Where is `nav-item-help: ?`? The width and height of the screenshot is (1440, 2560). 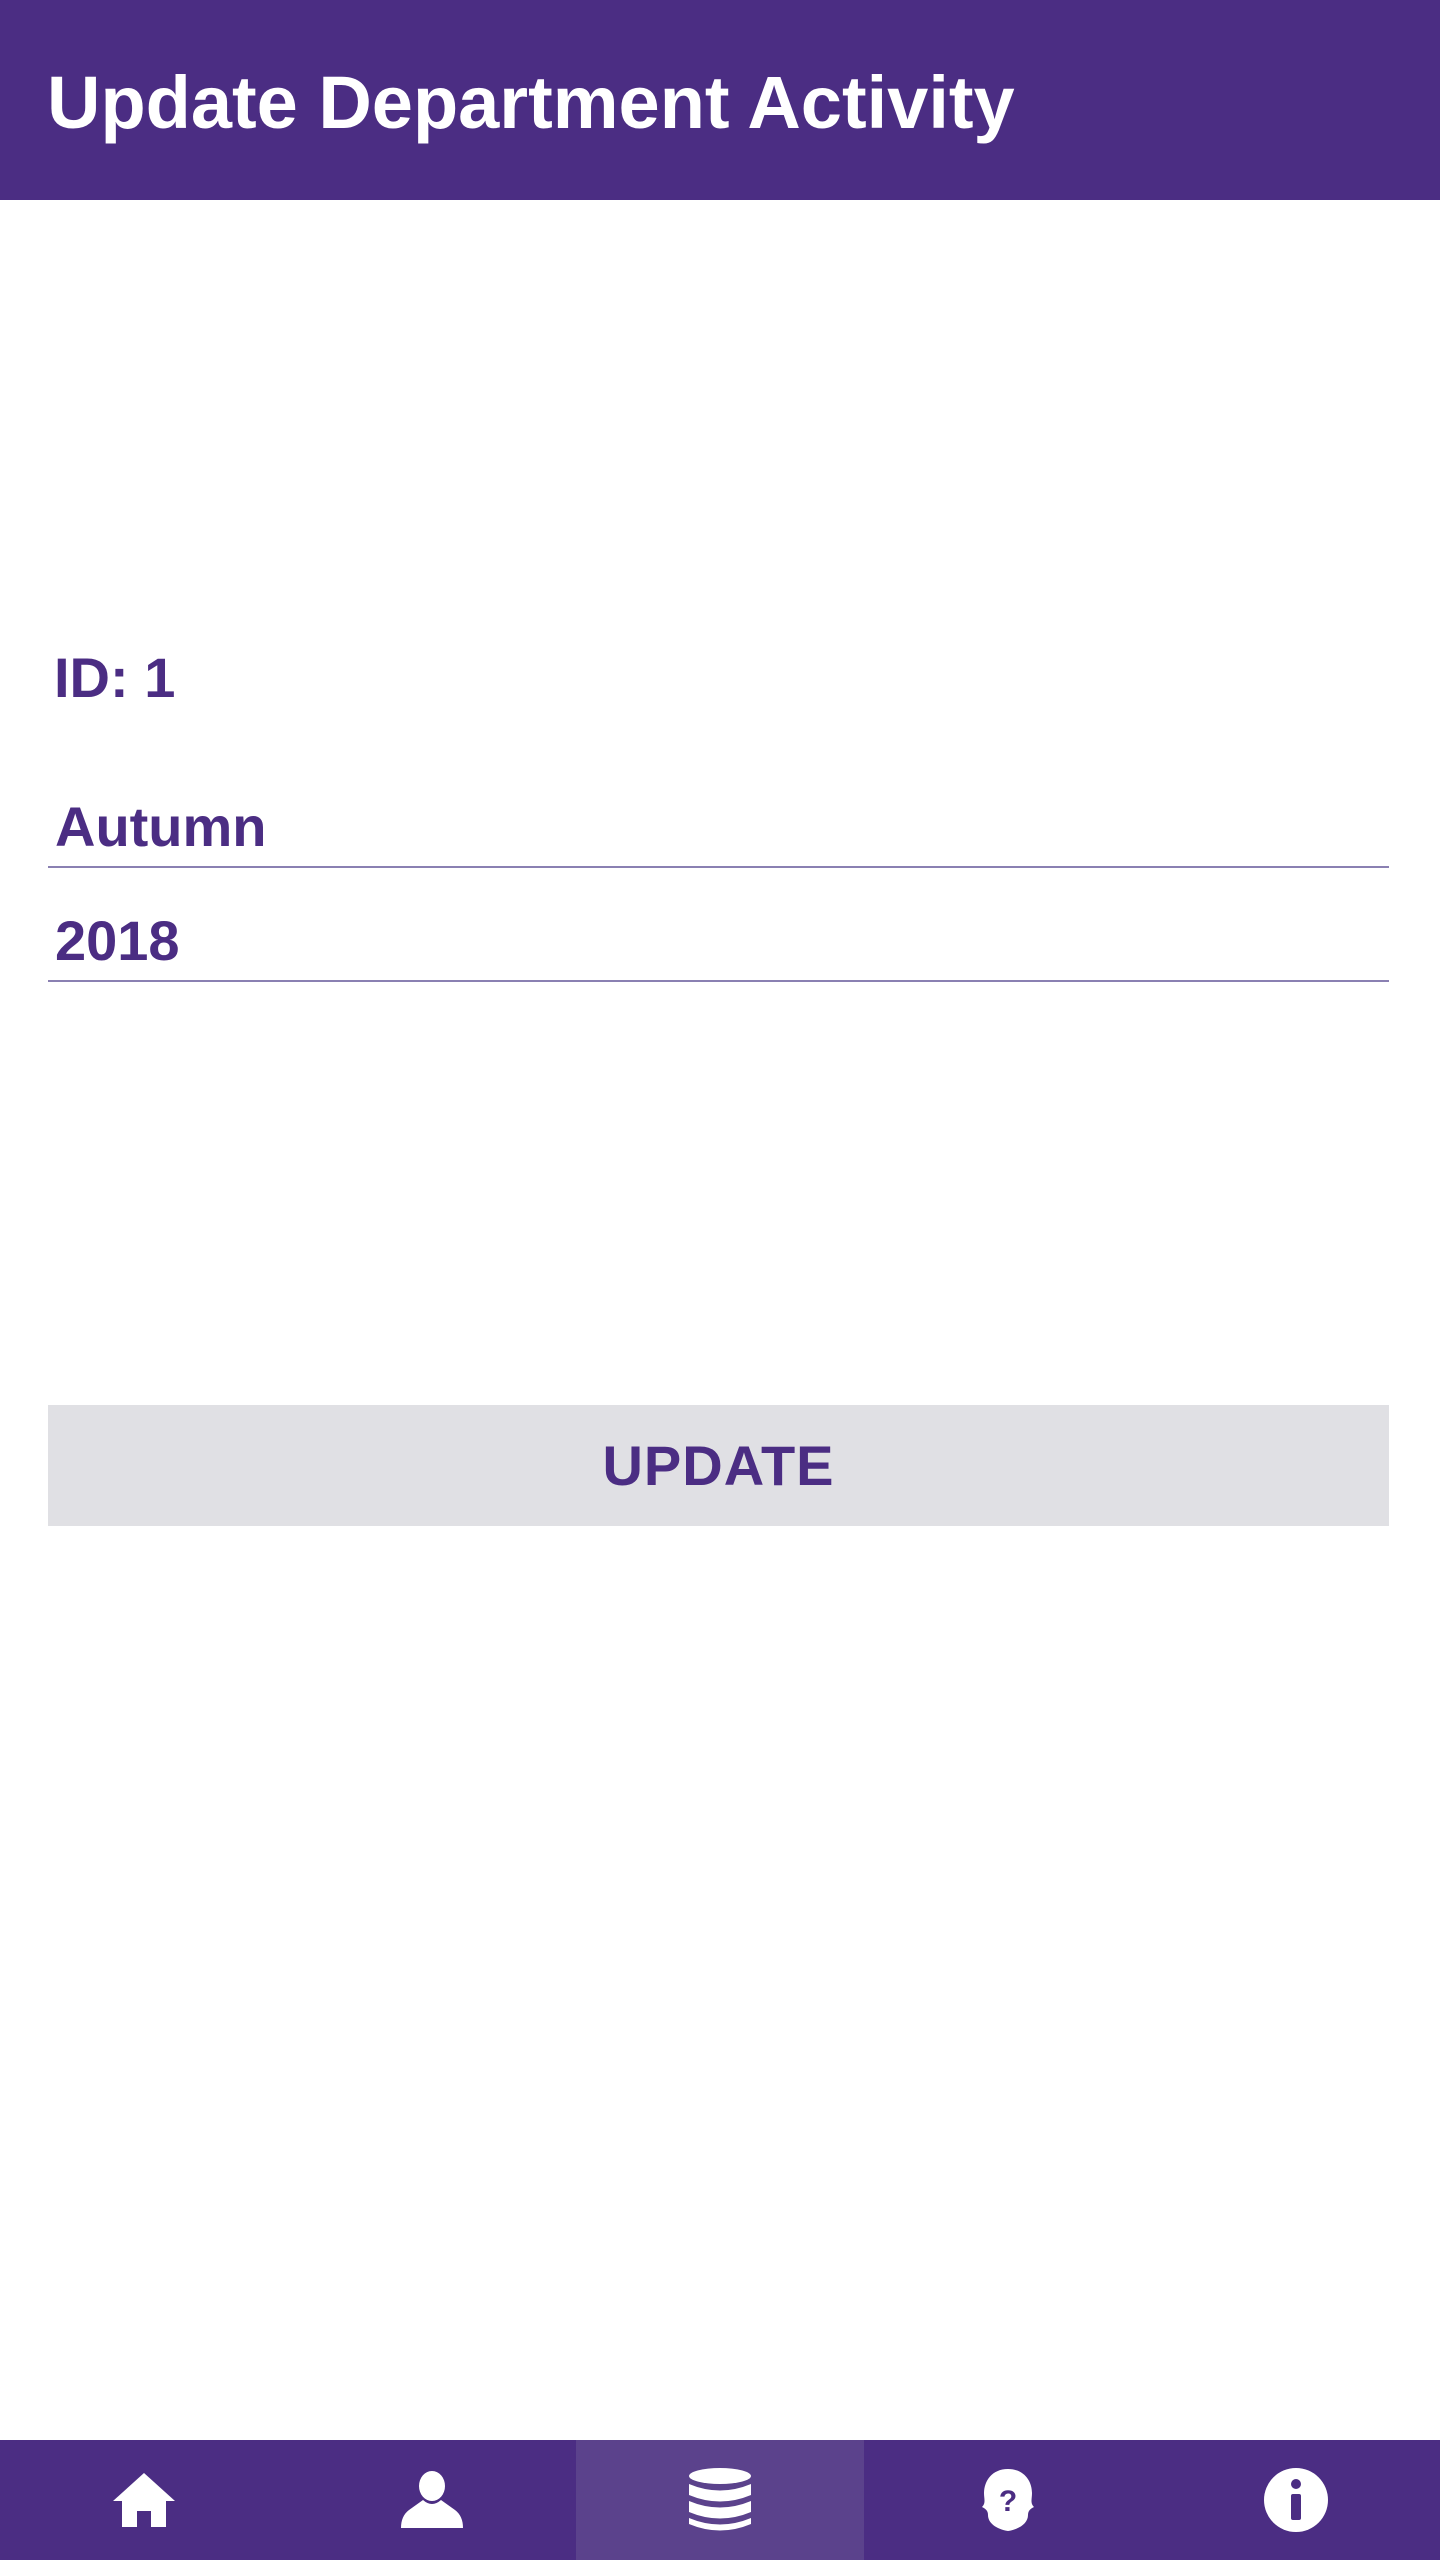 nav-item-help: ? is located at coordinates (1008, 2500).